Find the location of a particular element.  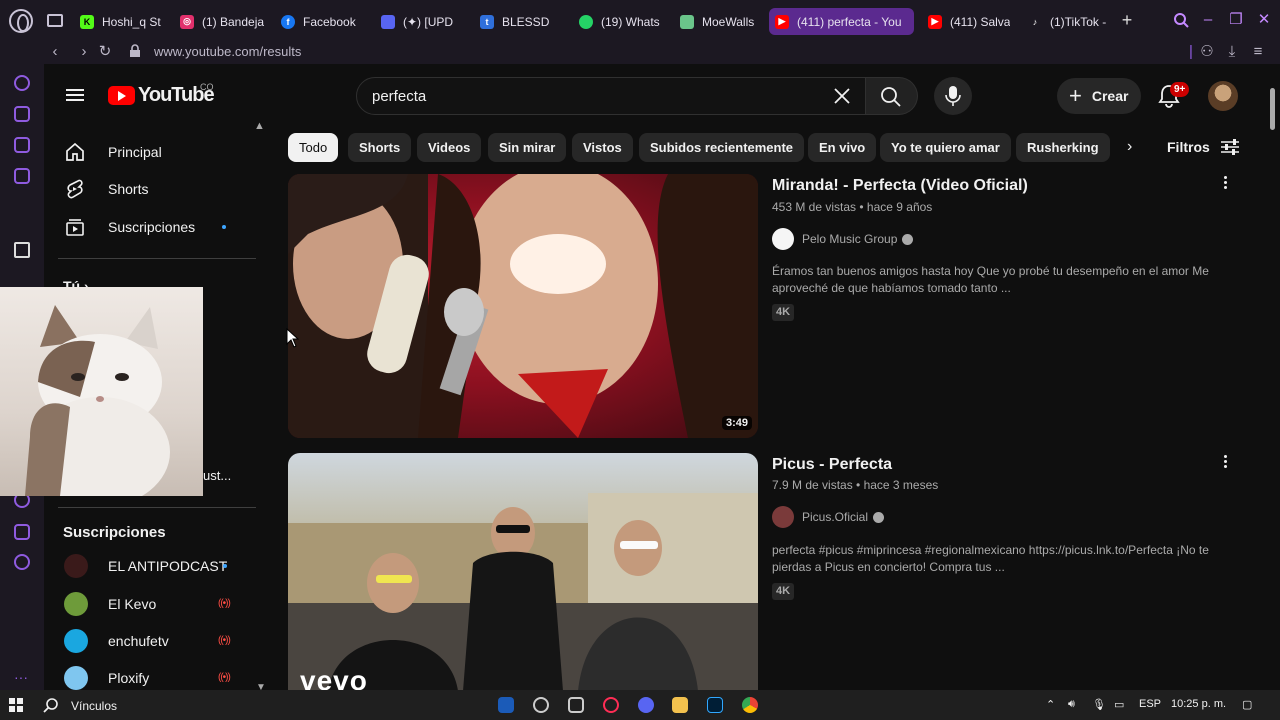

clear-search-icon is located at coordinates (842, 96).